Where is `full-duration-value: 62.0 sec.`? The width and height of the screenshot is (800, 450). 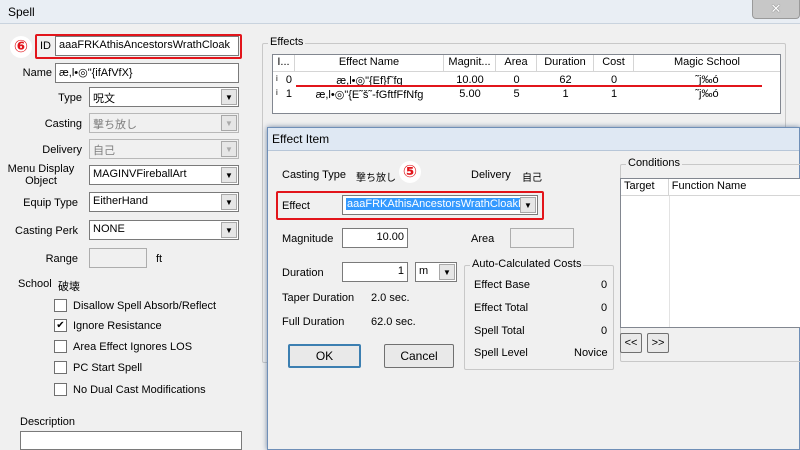
full-duration-value: 62.0 sec. is located at coordinates (393, 322).